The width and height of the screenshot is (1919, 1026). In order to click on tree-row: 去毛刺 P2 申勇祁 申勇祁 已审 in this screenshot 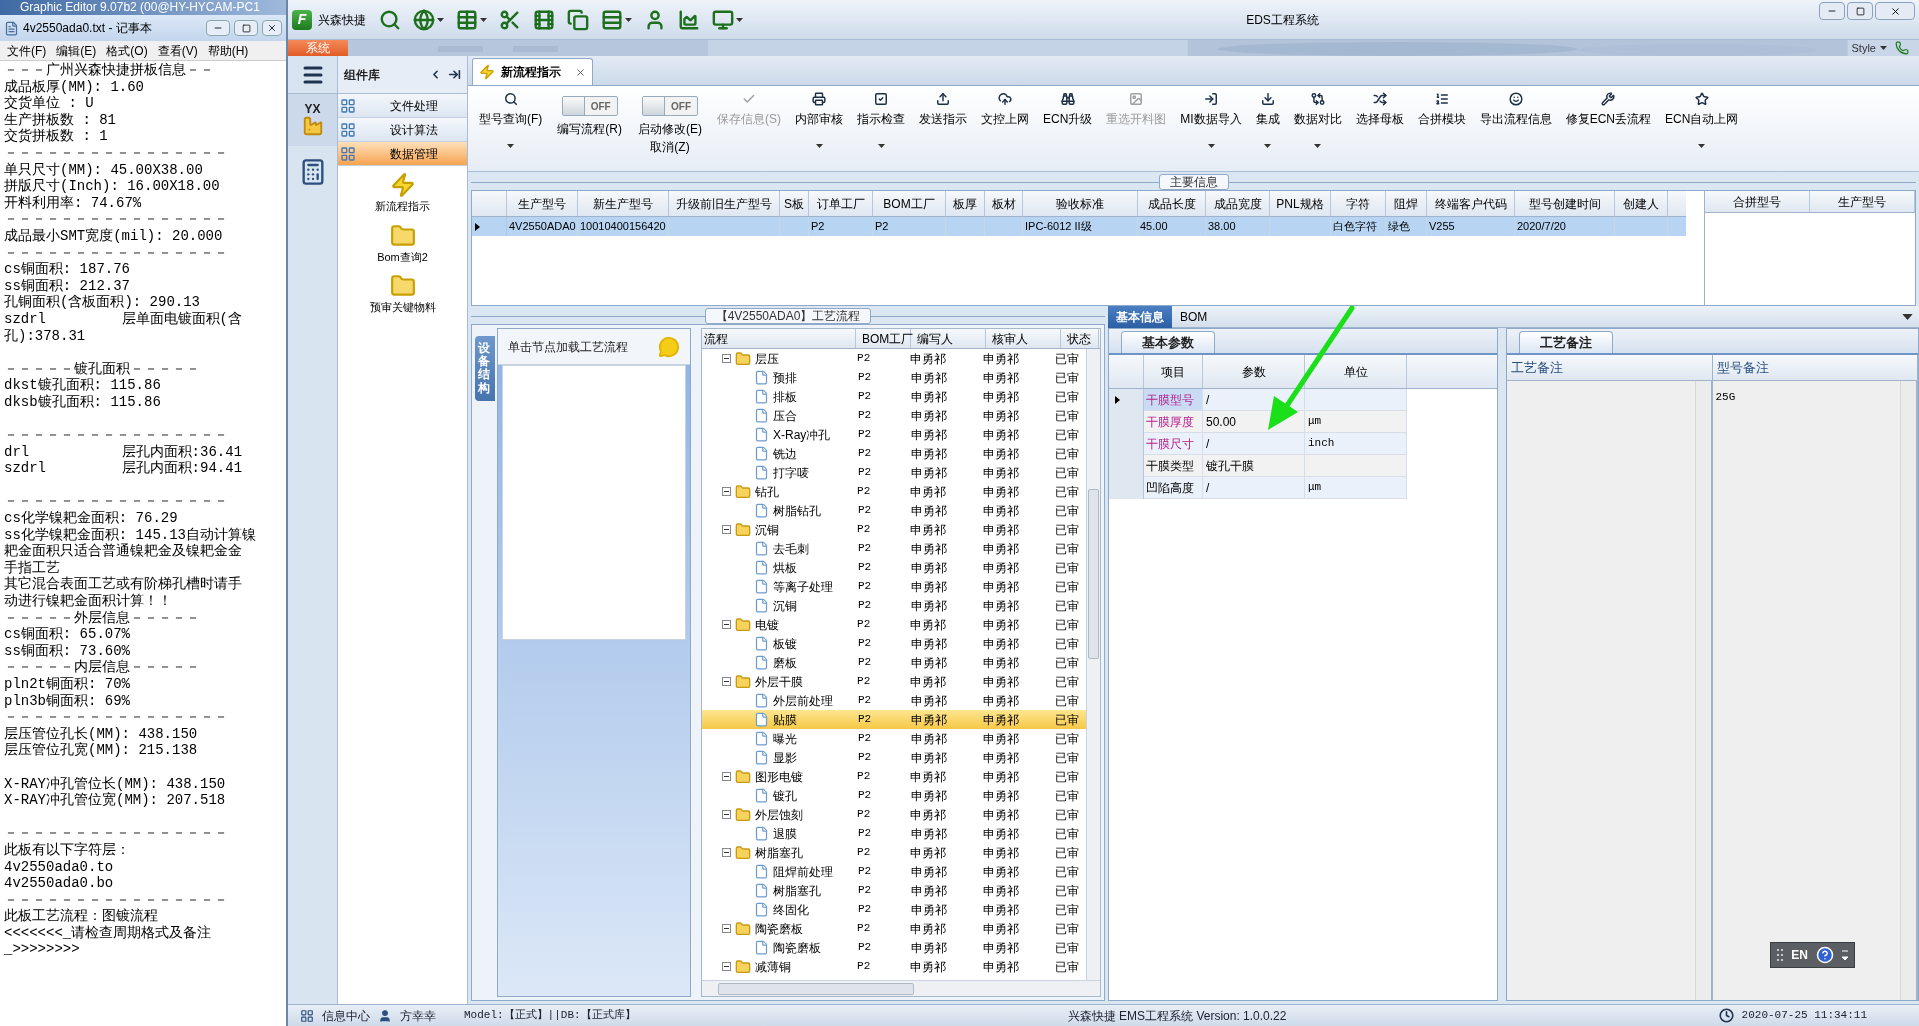, I will do `click(894, 548)`.